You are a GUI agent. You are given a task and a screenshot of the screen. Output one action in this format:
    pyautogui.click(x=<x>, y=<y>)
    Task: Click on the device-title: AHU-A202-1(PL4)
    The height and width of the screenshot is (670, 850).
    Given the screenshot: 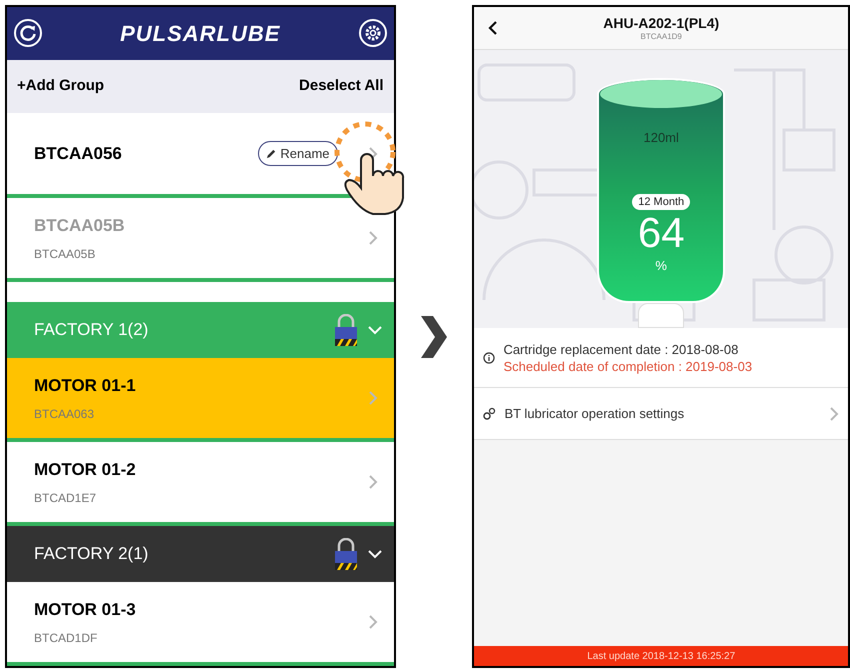 What is the action you would take?
    pyautogui.click(x=661, y=23)
    